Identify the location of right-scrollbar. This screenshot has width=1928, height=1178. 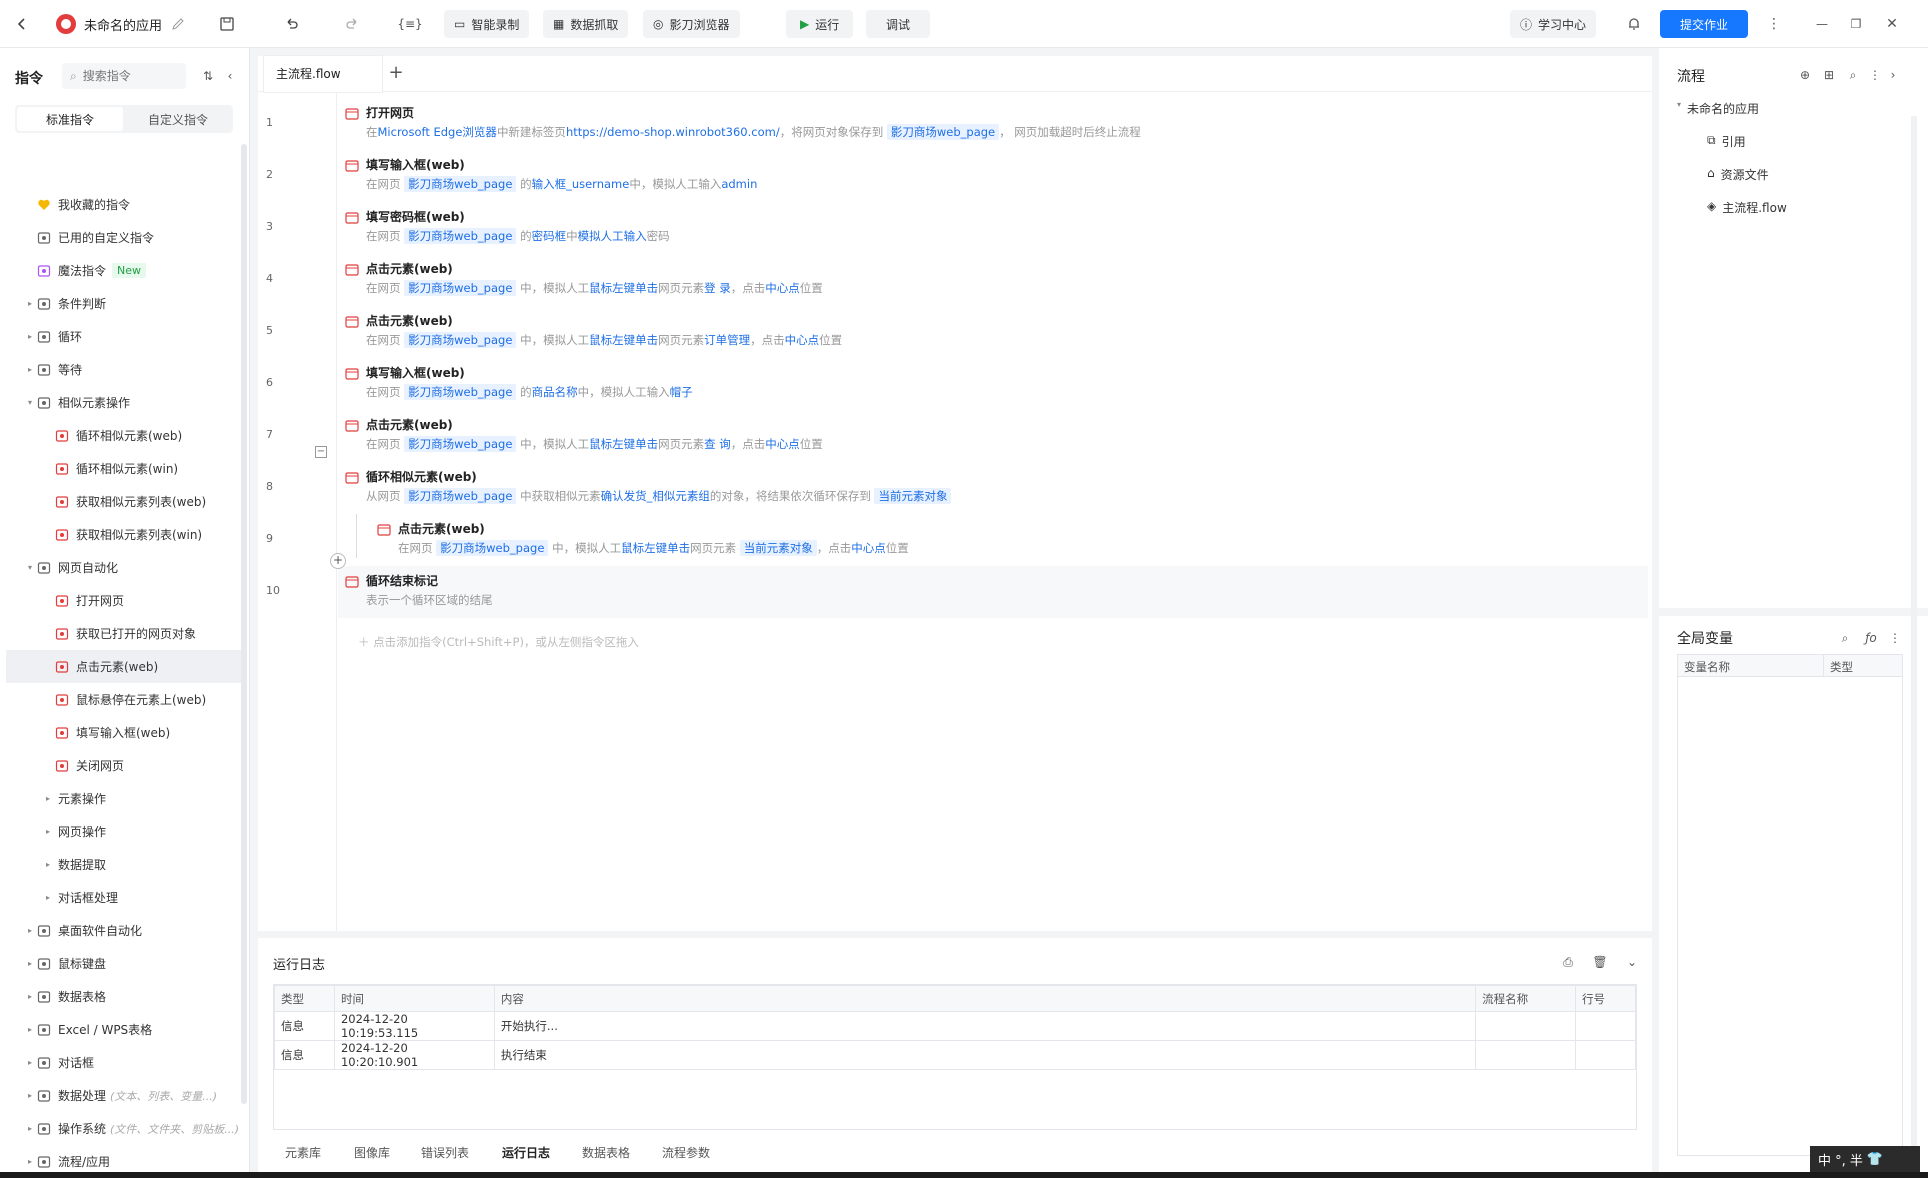
(1914, 641).